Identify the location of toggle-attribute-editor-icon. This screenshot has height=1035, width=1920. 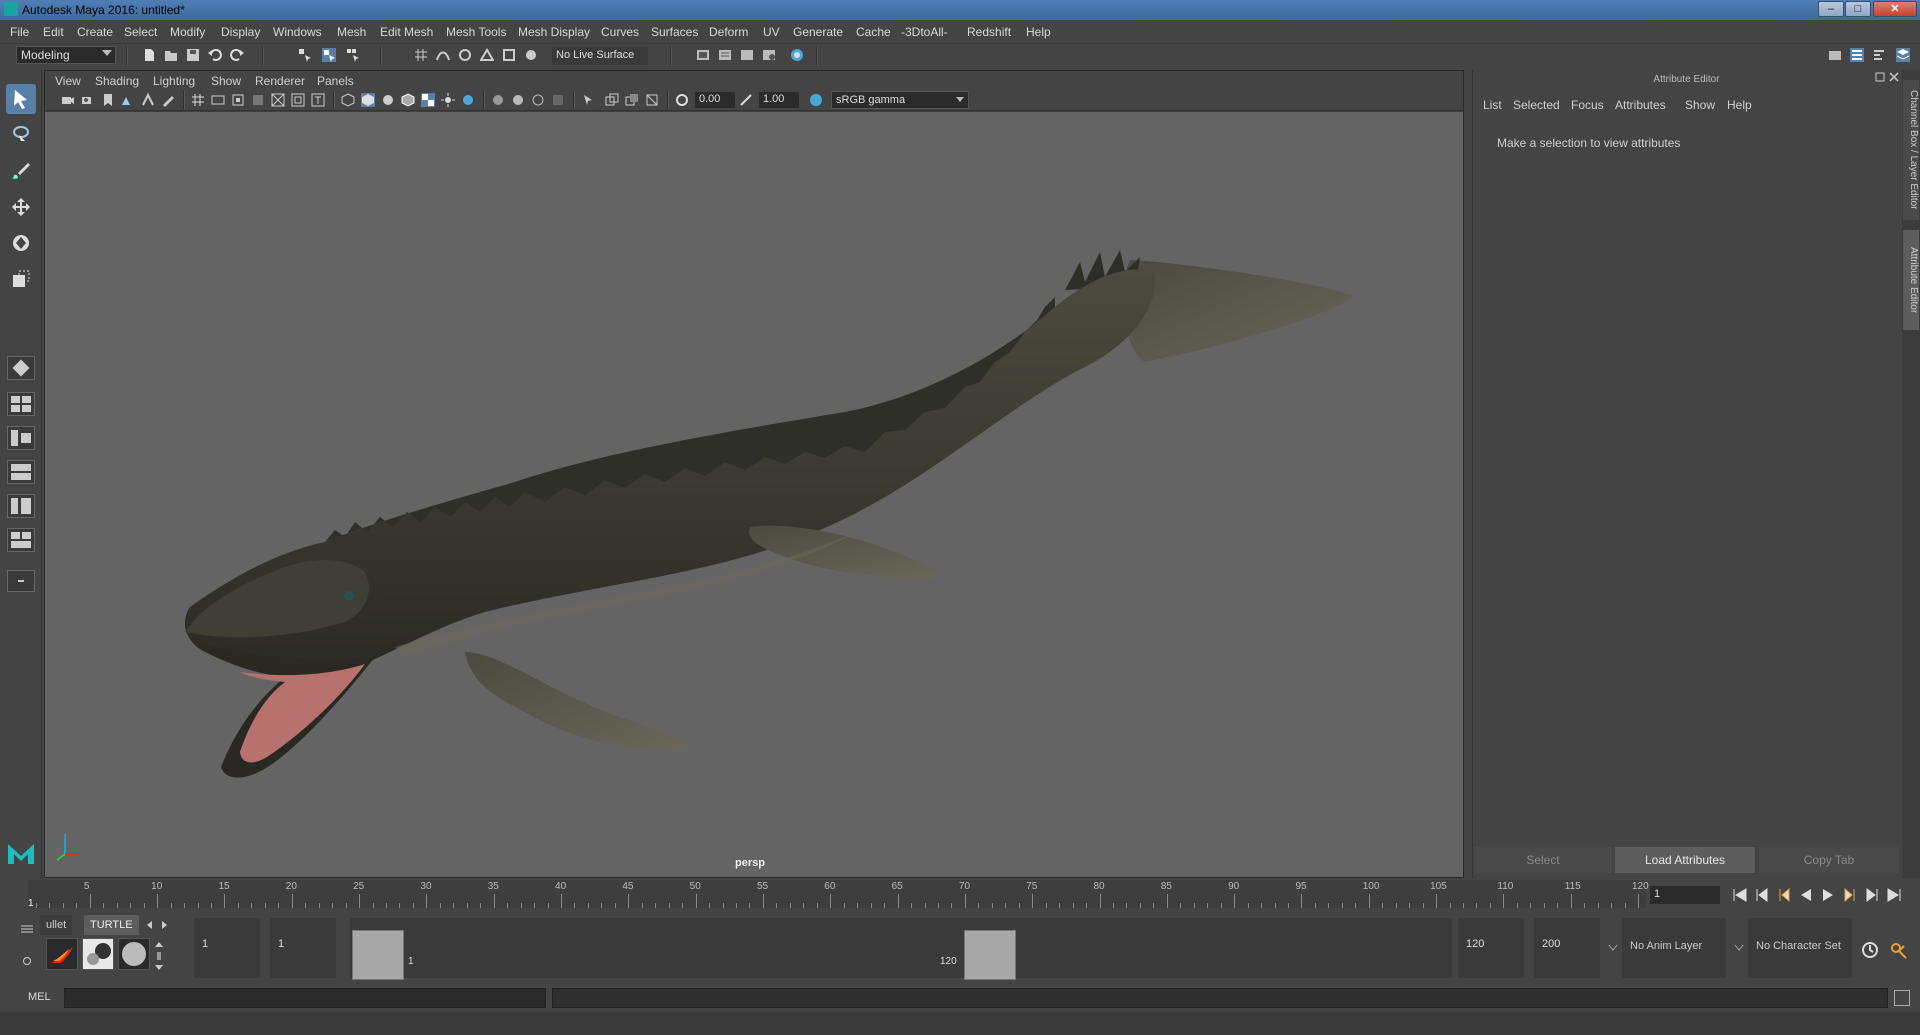
(1857, 55).